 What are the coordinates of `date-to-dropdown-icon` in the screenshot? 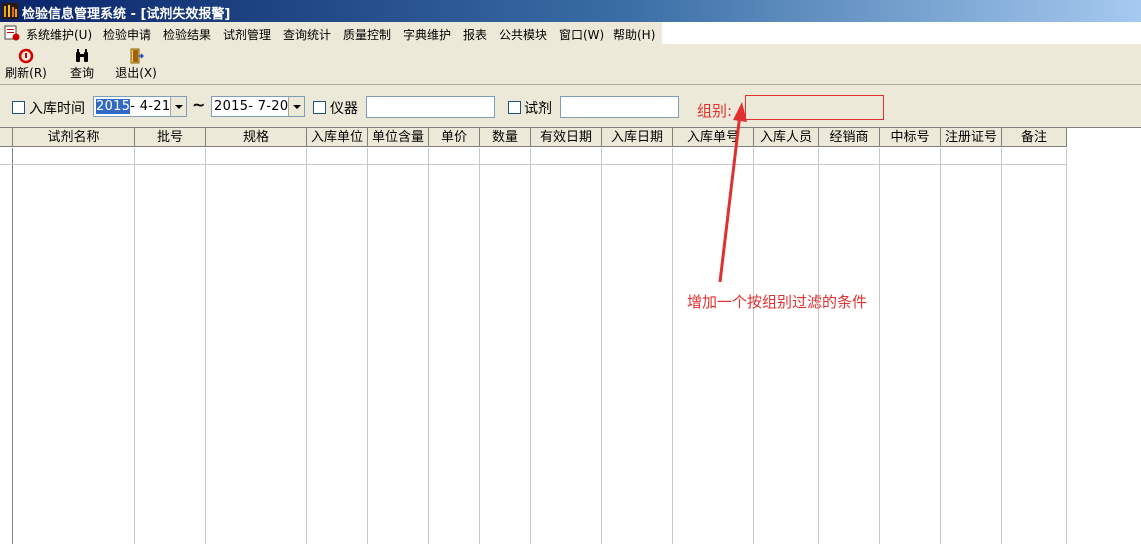 It's located at (296, 106).